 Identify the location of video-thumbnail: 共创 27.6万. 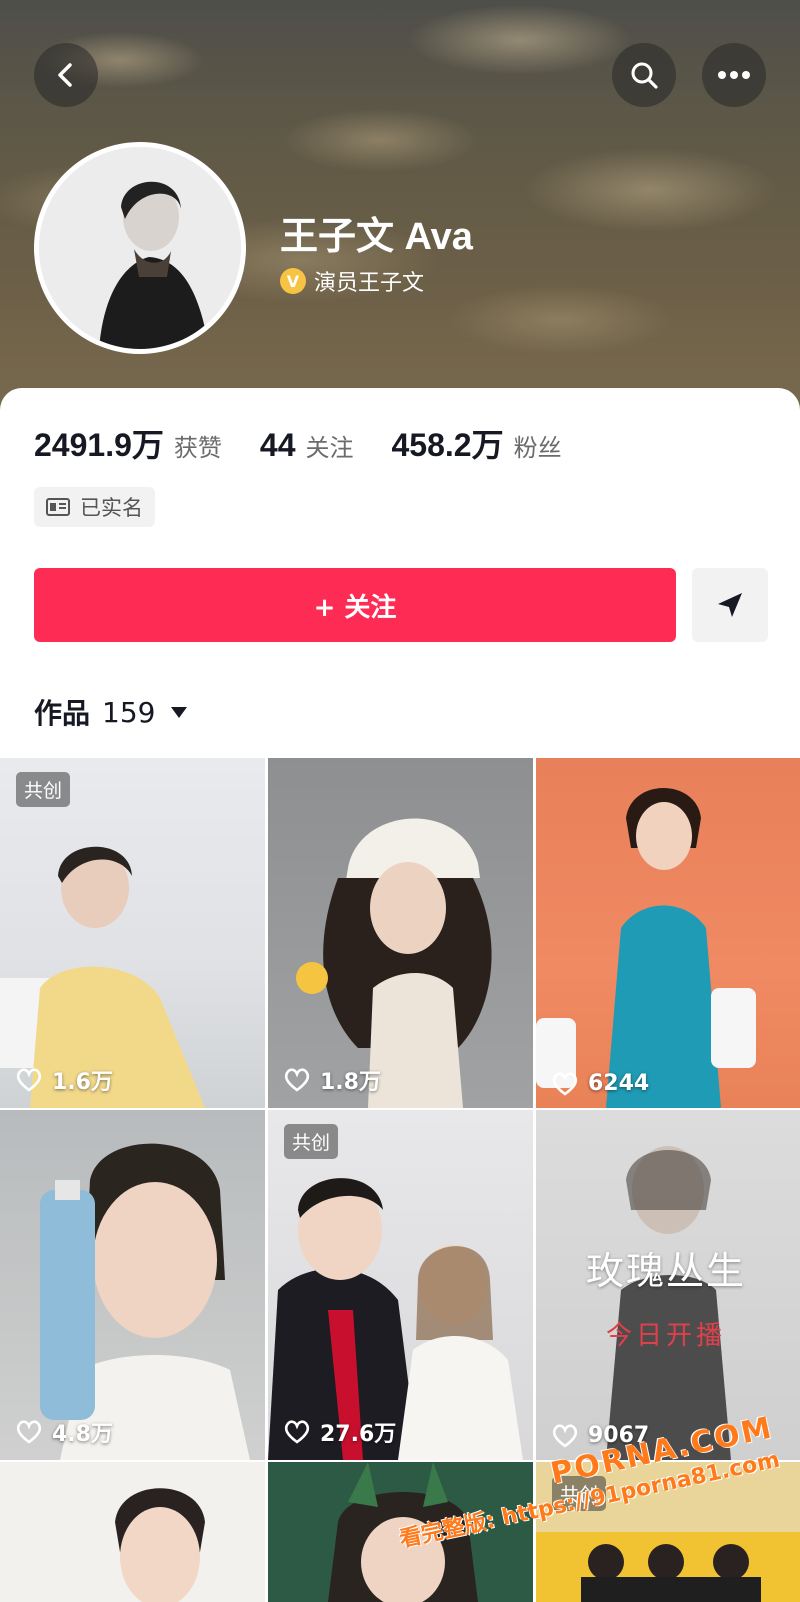
(400, 1285).